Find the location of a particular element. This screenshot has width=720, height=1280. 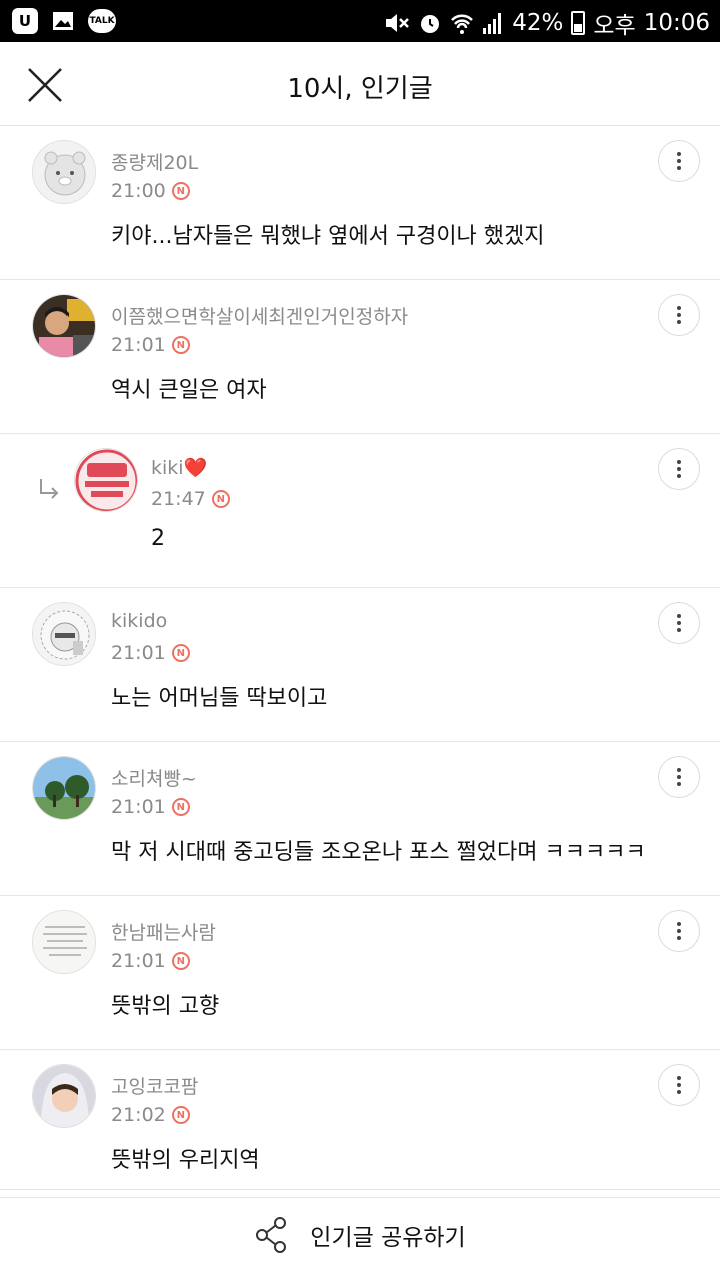

comment-time: 21:02 N is located at coordinates (150, 1115).